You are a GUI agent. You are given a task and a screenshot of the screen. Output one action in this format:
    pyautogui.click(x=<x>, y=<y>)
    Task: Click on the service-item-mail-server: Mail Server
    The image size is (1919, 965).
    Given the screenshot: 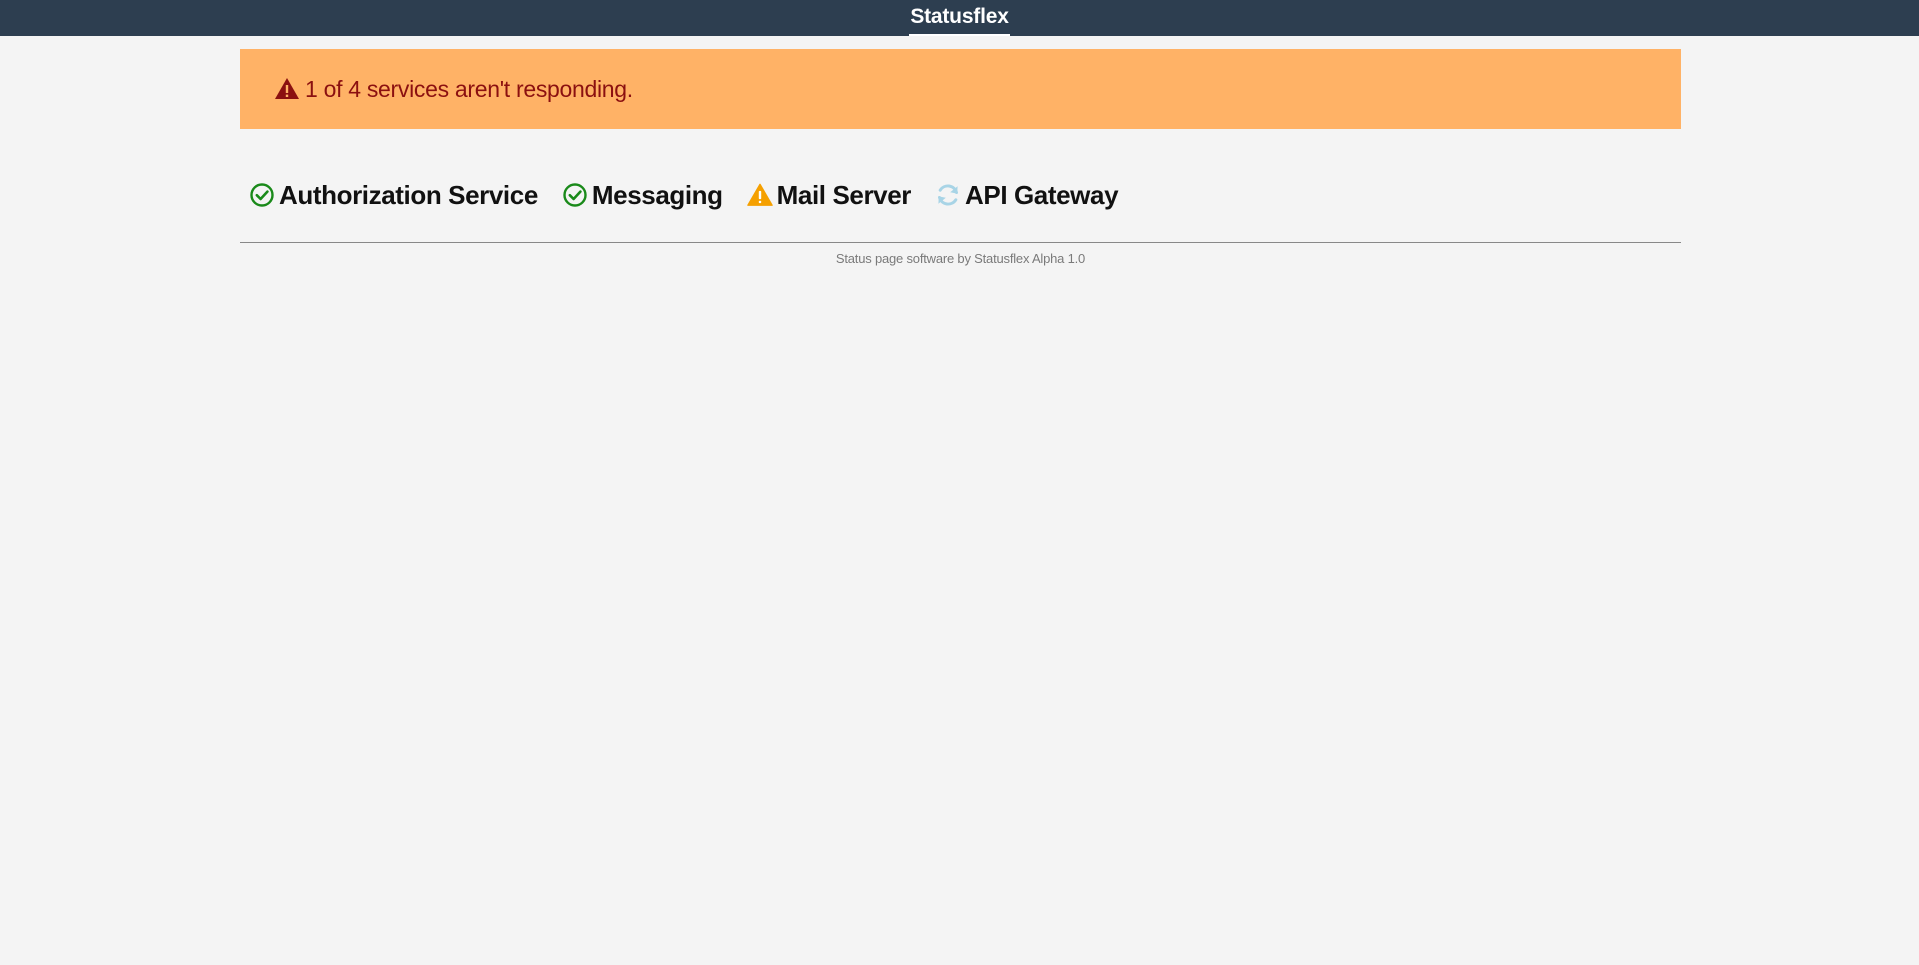 What is the action you would take?
    pyautogui.click(x=829, y=195)
    